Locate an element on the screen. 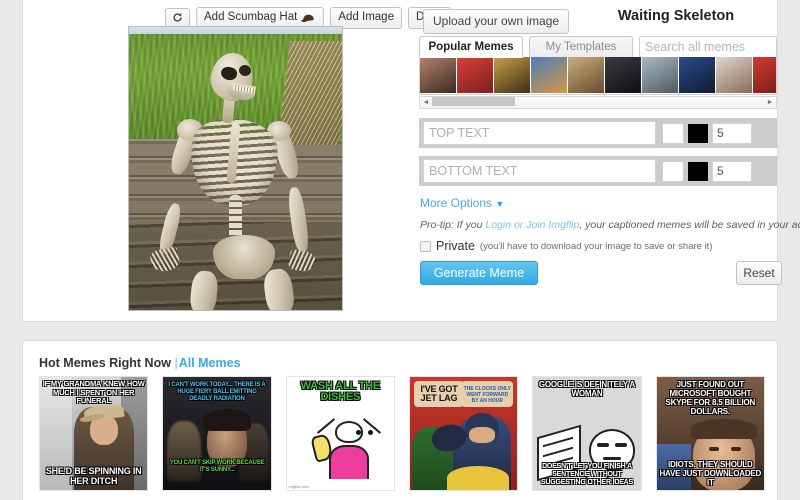  bottom-text-fill-color-swatch is located at coordinates (673, 171).